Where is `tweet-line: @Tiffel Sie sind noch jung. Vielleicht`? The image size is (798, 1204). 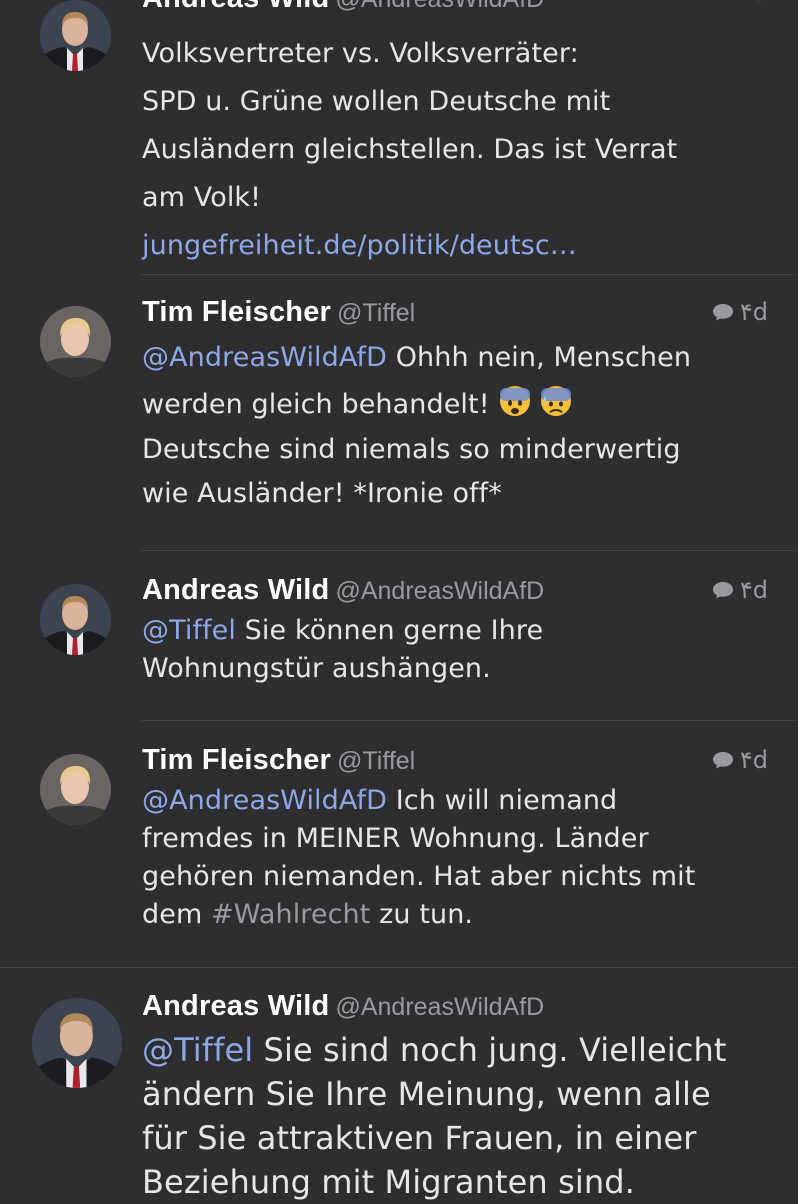 tweet-line: @Tiffel Sie sind noch jung. Vielleicht is located at coordinates (460, 1050).